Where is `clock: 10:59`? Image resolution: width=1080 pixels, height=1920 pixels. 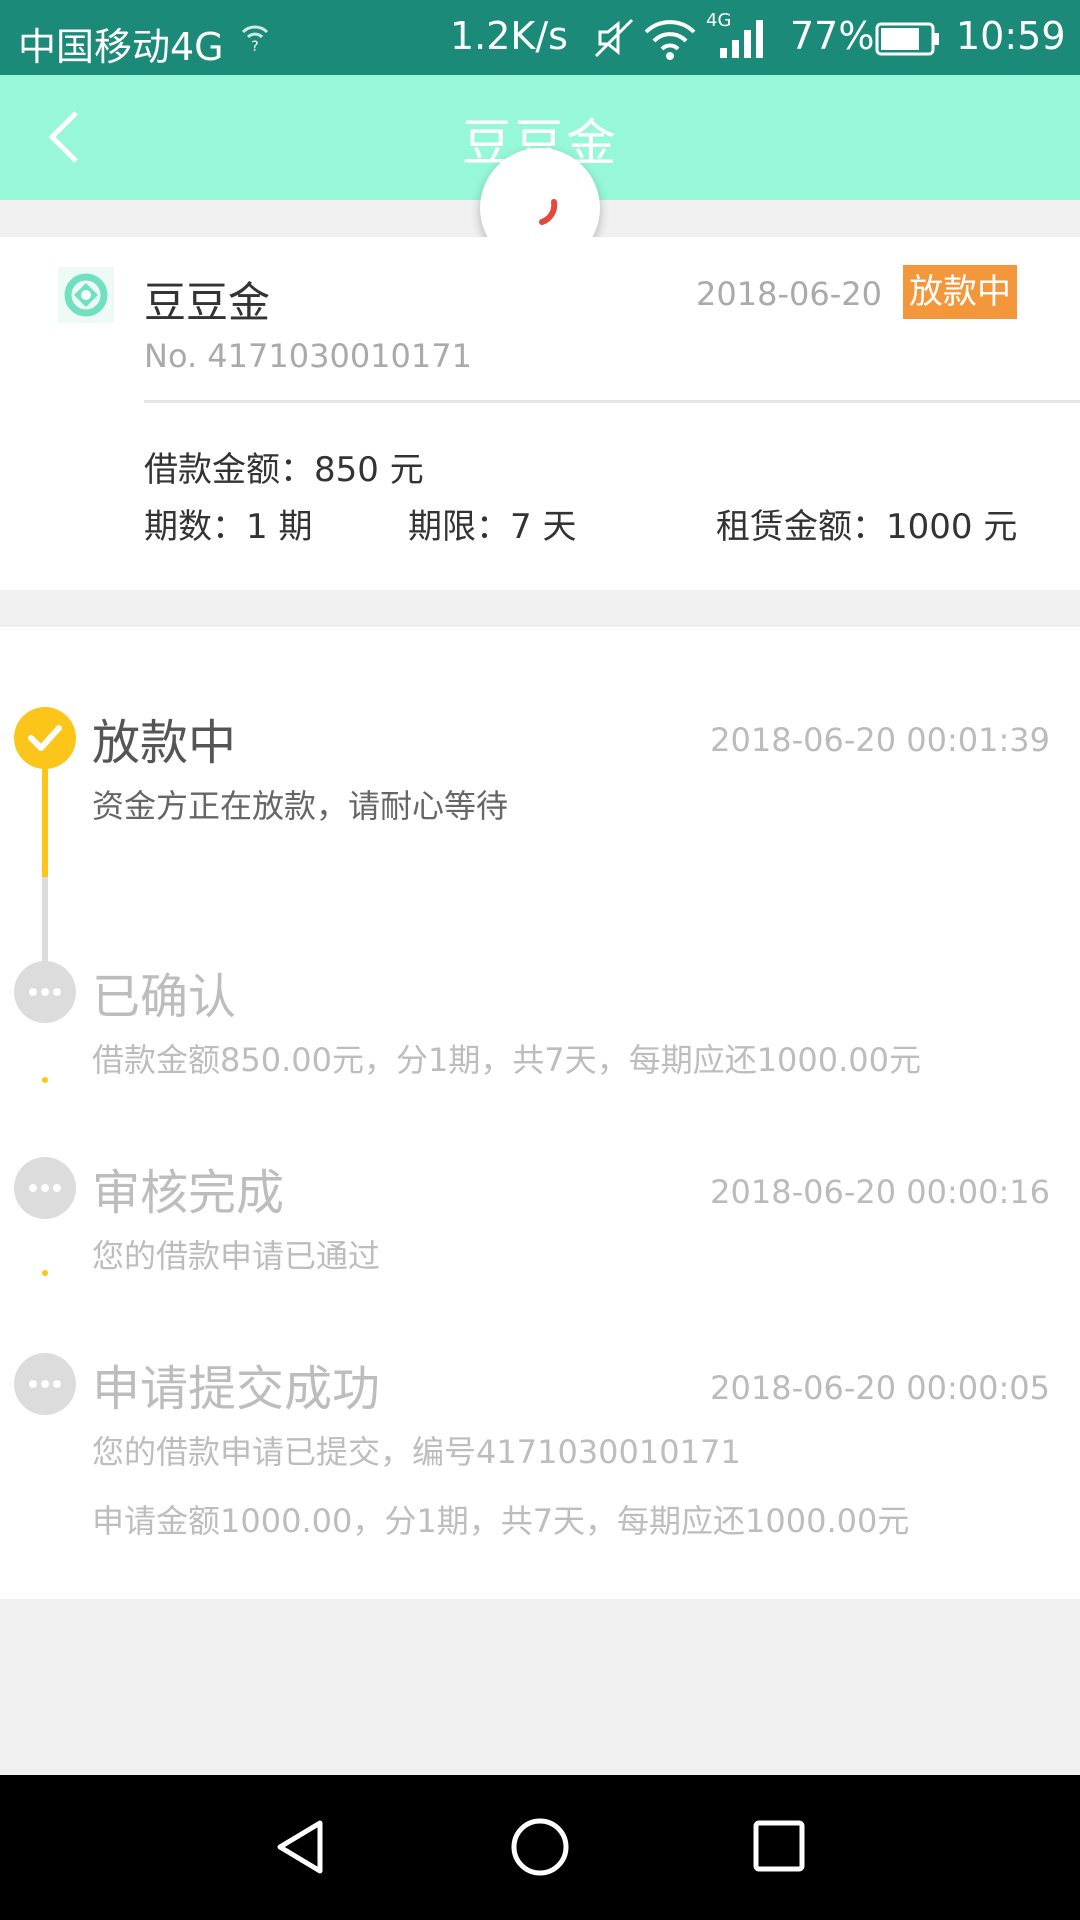 clock: 10:59 is located at coordinates (1011, 36).